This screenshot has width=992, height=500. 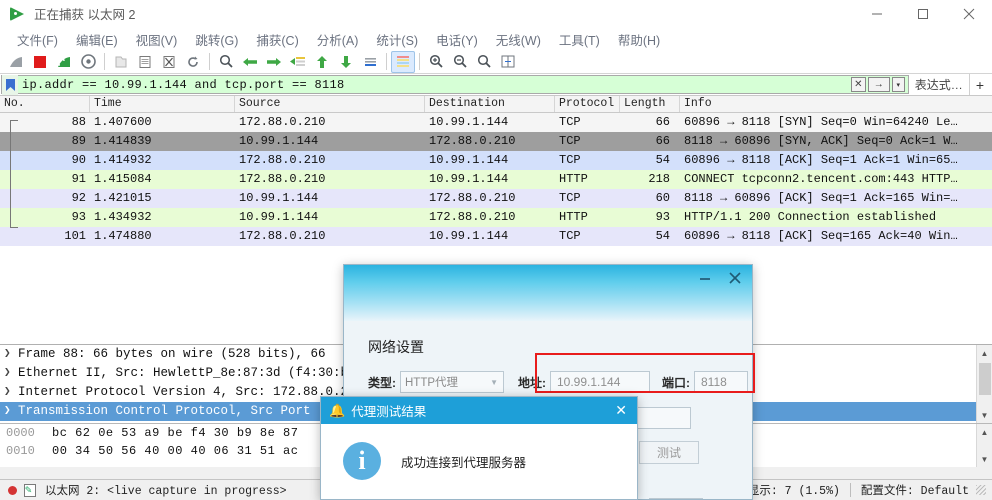 What do you see at coordinates (479, 452) in the screenshot?
I see `proxy-test-body: i 成功连接到代理服务器` at bounding box center [479, 452].